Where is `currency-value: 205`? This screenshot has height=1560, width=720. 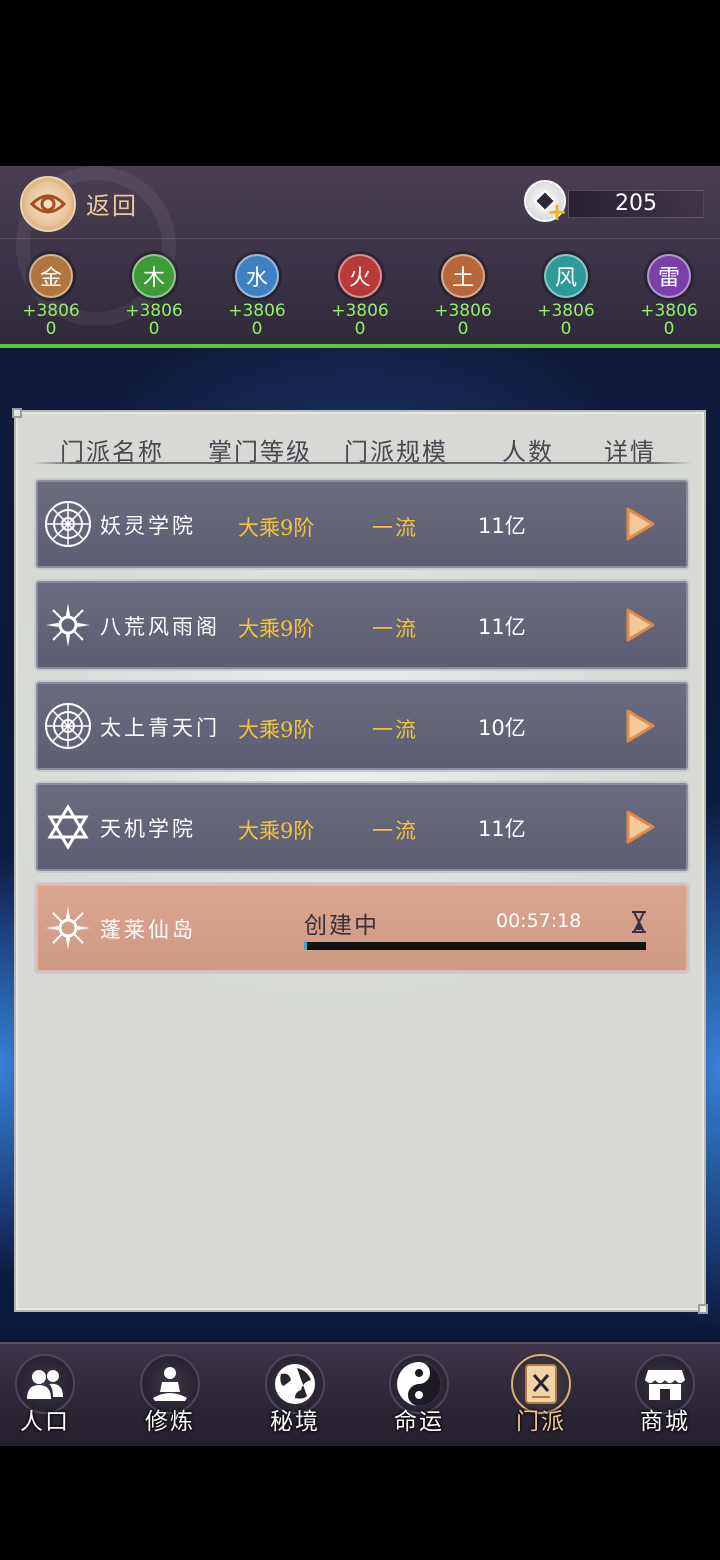 currency-value: 205 is located at coordinates (636, 204).